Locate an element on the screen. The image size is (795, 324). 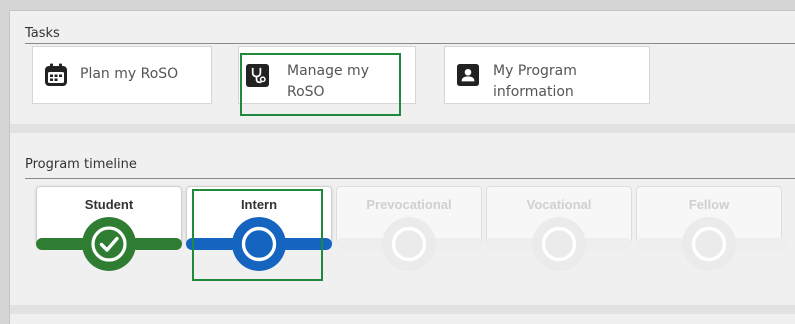
my-program-information-button: My Program information is located at coordinates (547, 75).